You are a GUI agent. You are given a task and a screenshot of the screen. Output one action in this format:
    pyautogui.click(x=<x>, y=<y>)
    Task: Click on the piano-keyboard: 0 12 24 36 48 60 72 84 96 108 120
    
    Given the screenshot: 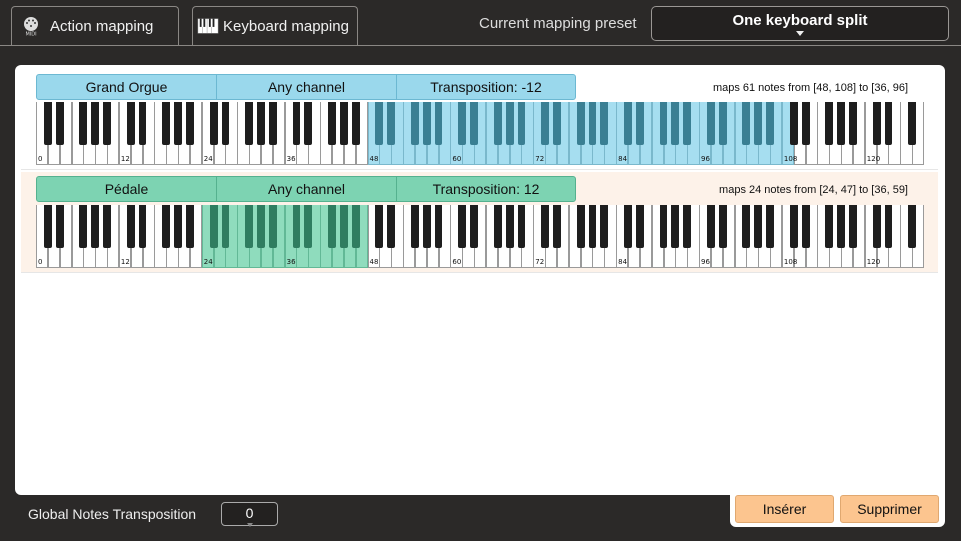 What is the action you would take?
    pyautogui.click(x=480, y=133)
    